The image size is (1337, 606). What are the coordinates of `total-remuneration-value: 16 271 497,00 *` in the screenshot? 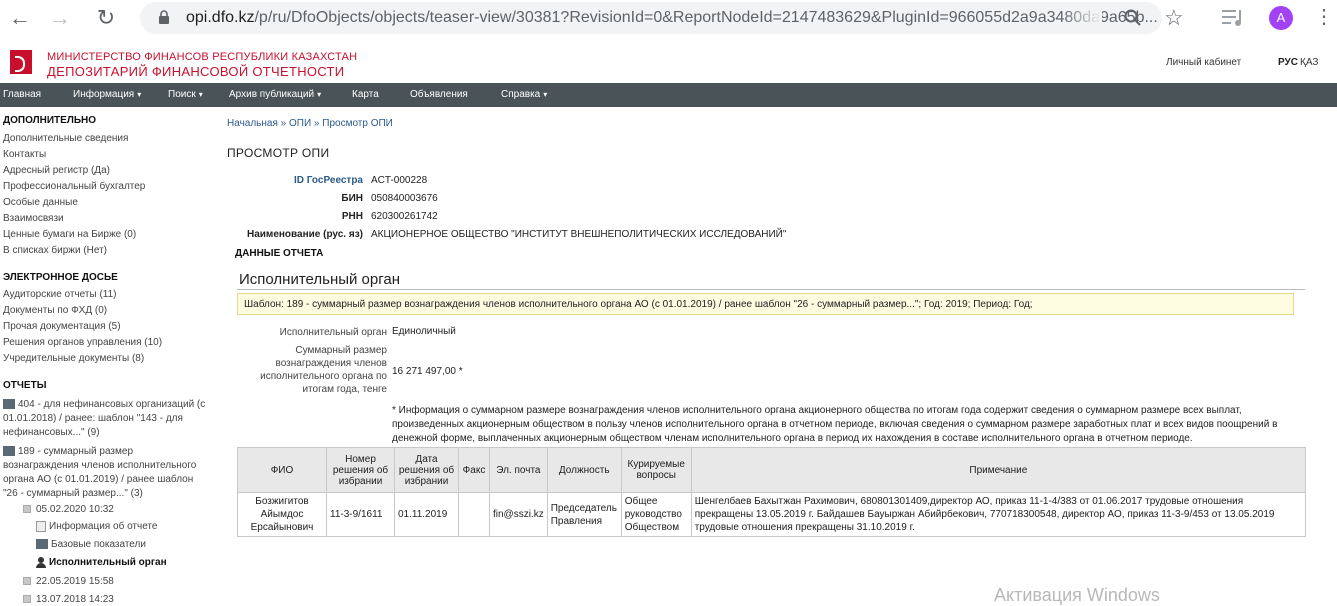 It's located at (427, 371).